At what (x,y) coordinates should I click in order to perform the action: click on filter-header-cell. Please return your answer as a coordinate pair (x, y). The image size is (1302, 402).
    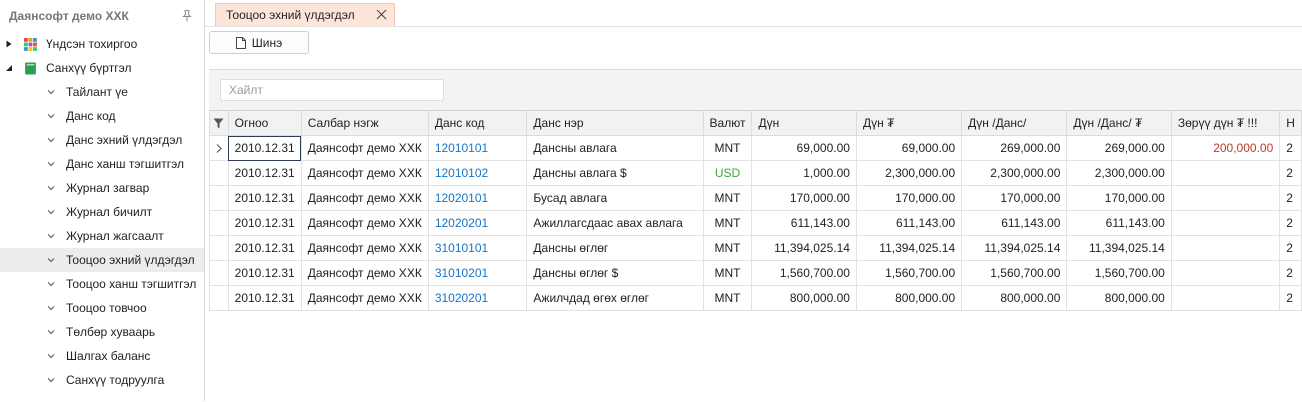
    Looking at the image, I should click on (219, 123).